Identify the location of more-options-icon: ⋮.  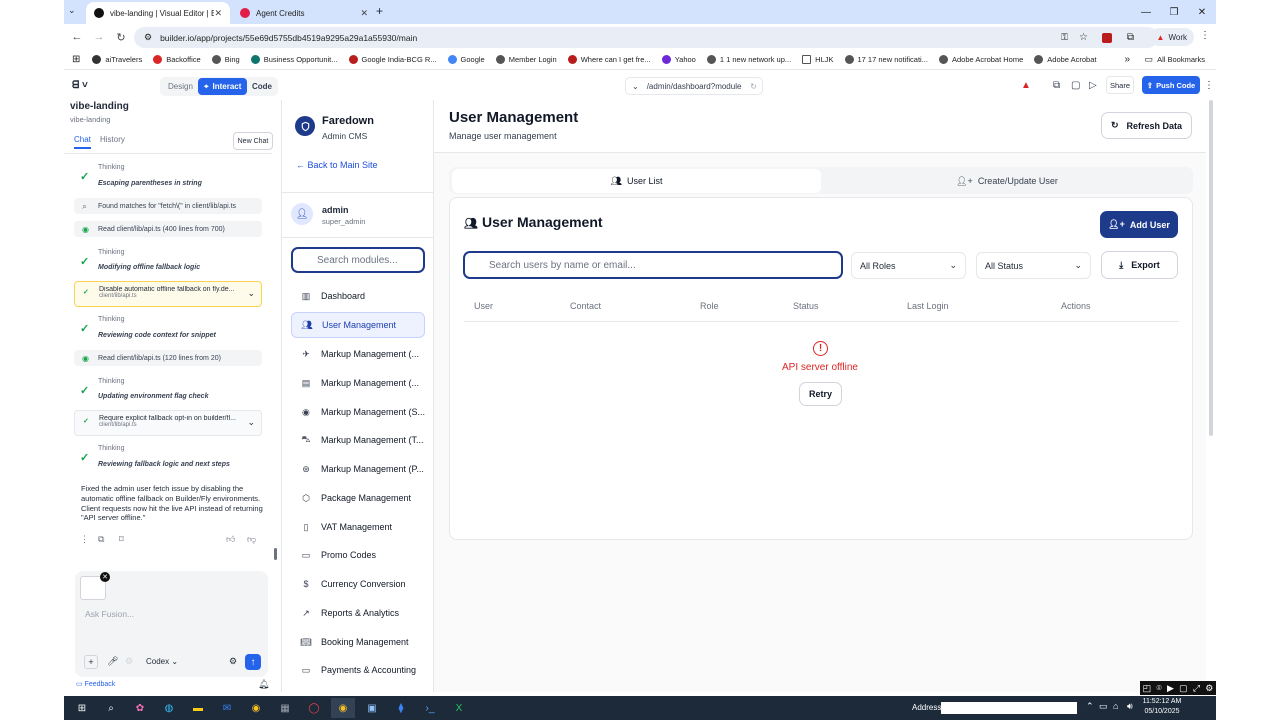
(84, 539).